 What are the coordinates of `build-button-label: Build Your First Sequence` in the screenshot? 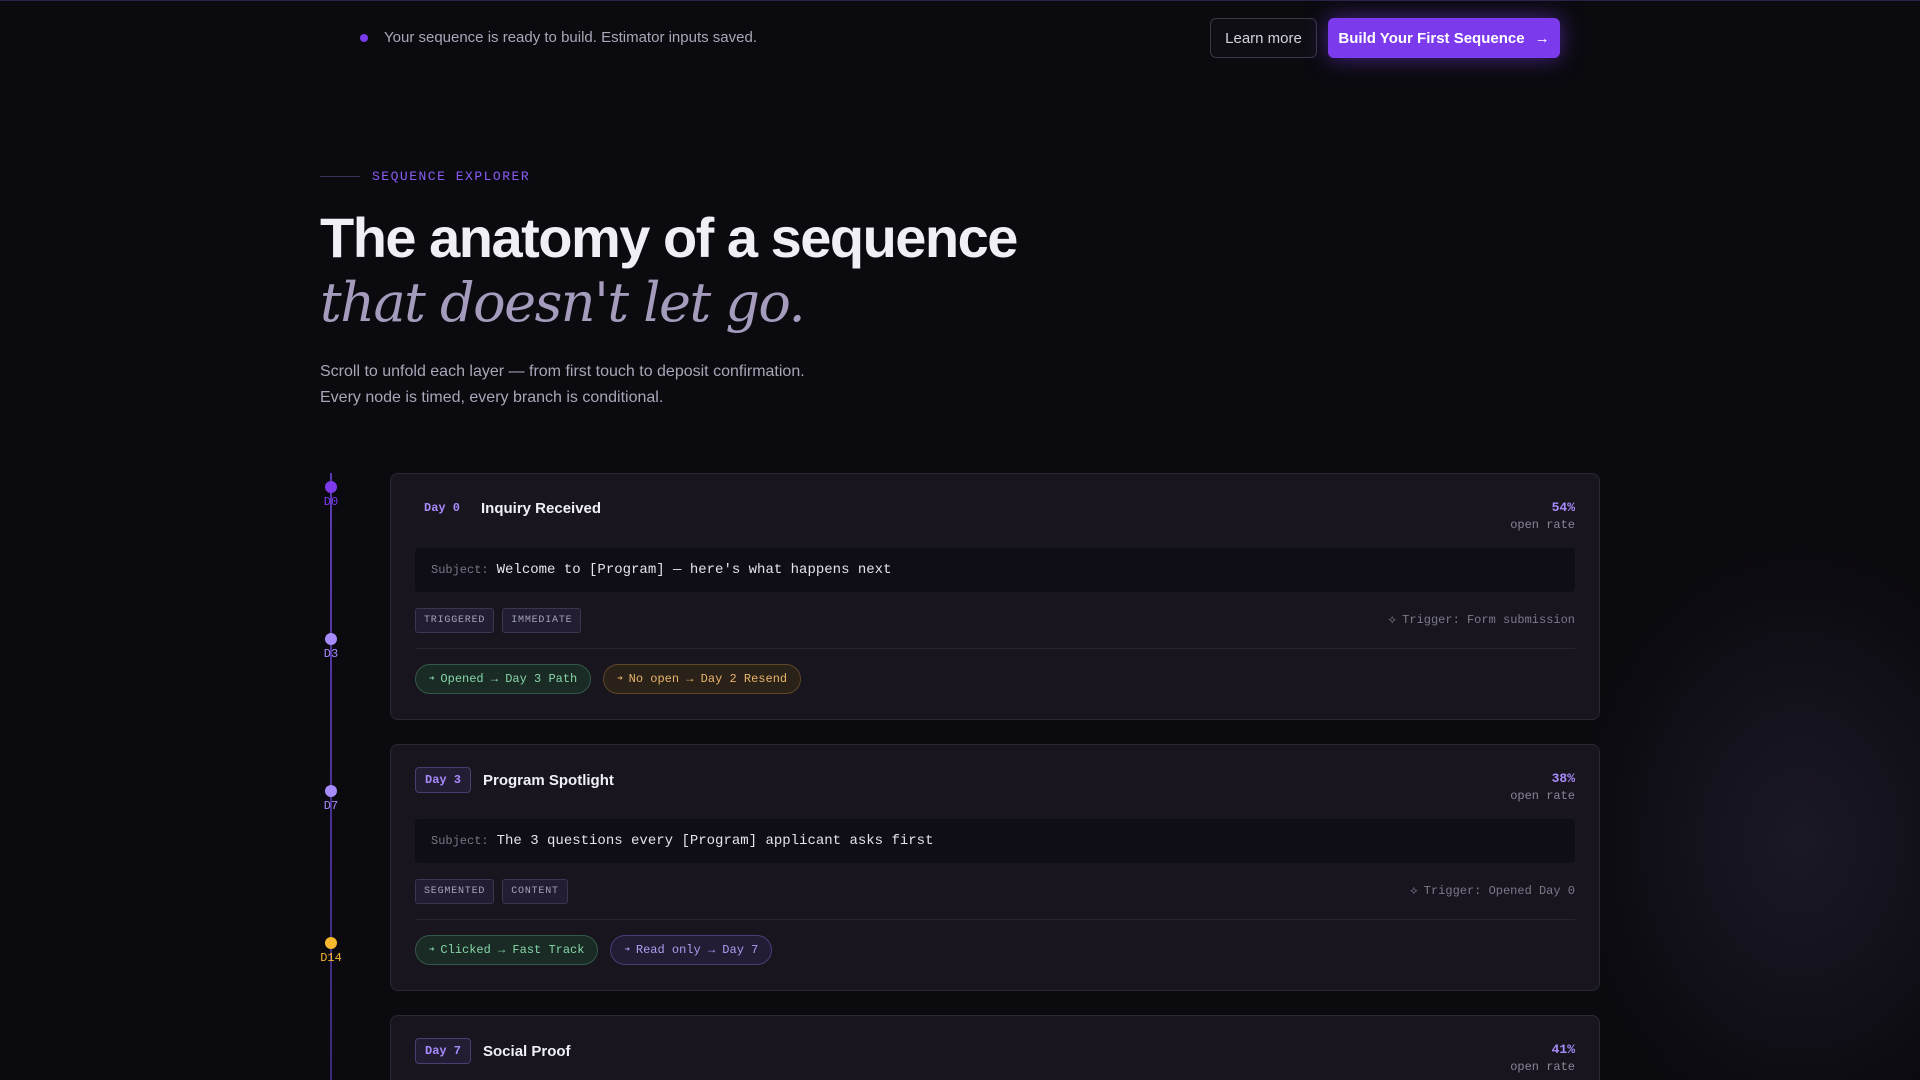 It's located at (1431, 38).